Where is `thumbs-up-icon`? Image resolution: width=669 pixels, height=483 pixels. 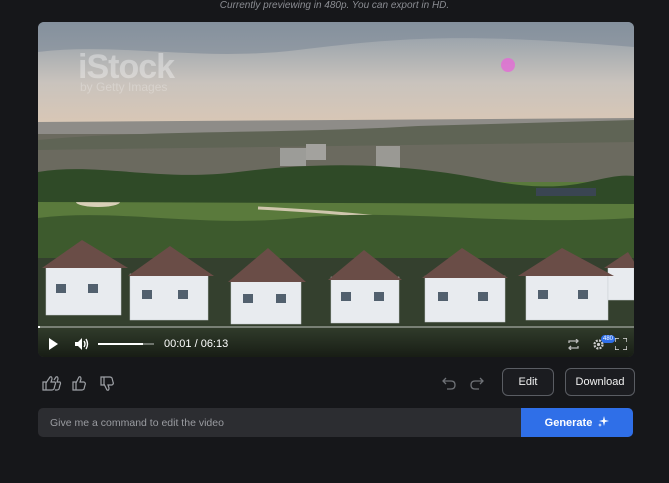 thumbs-up-icon is located at coordinates (79, 383).